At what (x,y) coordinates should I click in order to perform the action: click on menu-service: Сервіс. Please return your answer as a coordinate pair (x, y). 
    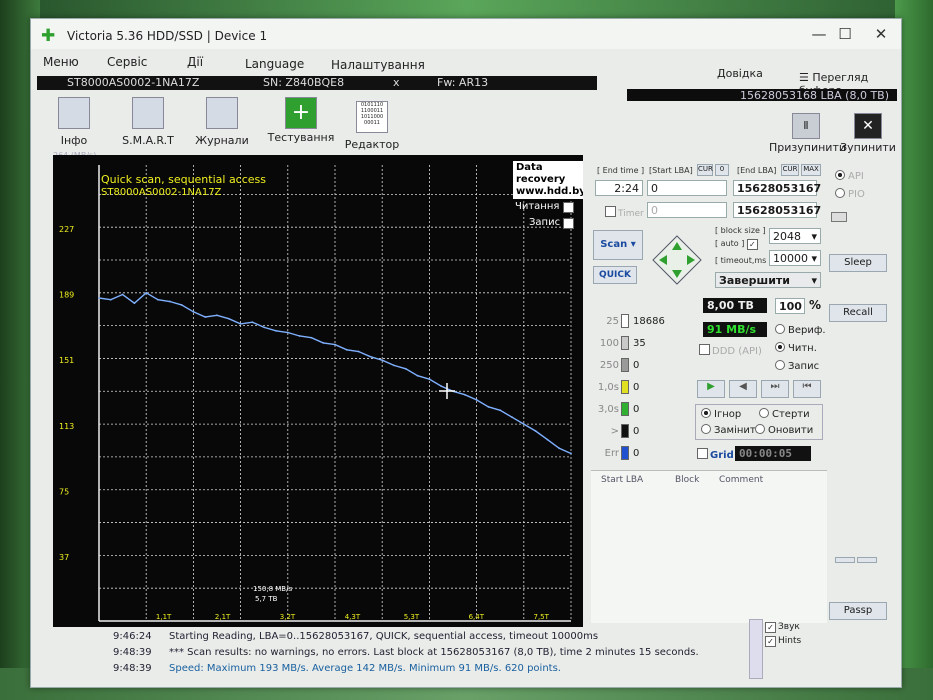
    Looking at the image, I should click on (127, 62).